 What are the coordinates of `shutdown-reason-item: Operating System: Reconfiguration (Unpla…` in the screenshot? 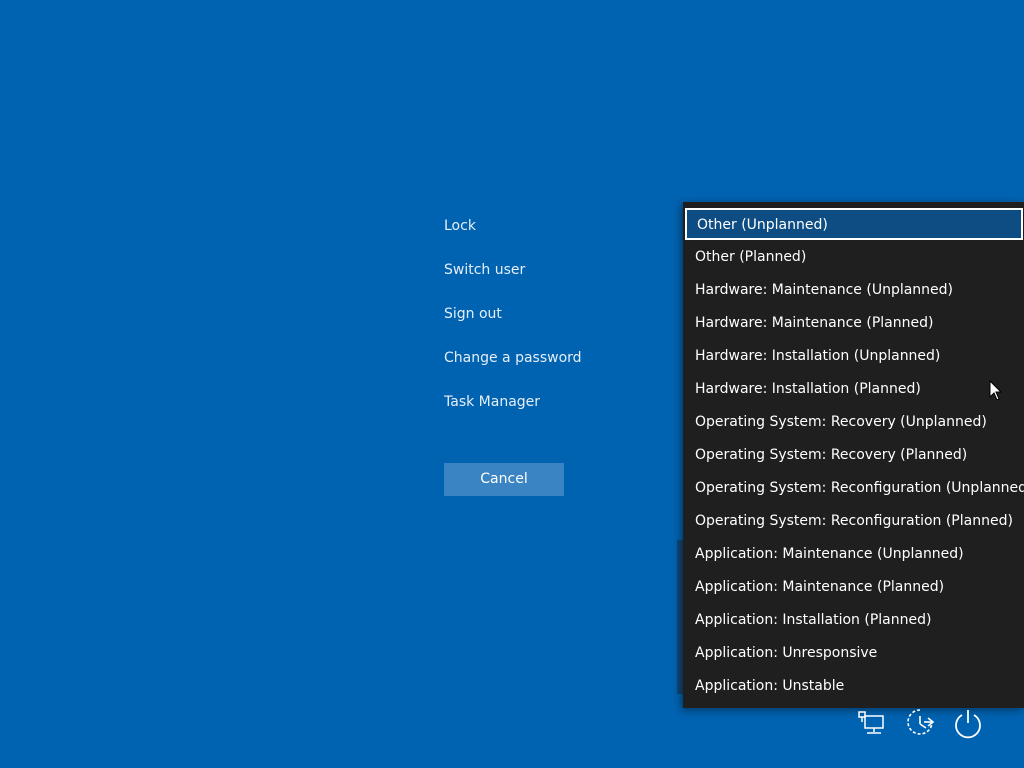 It's located at (853, 488).